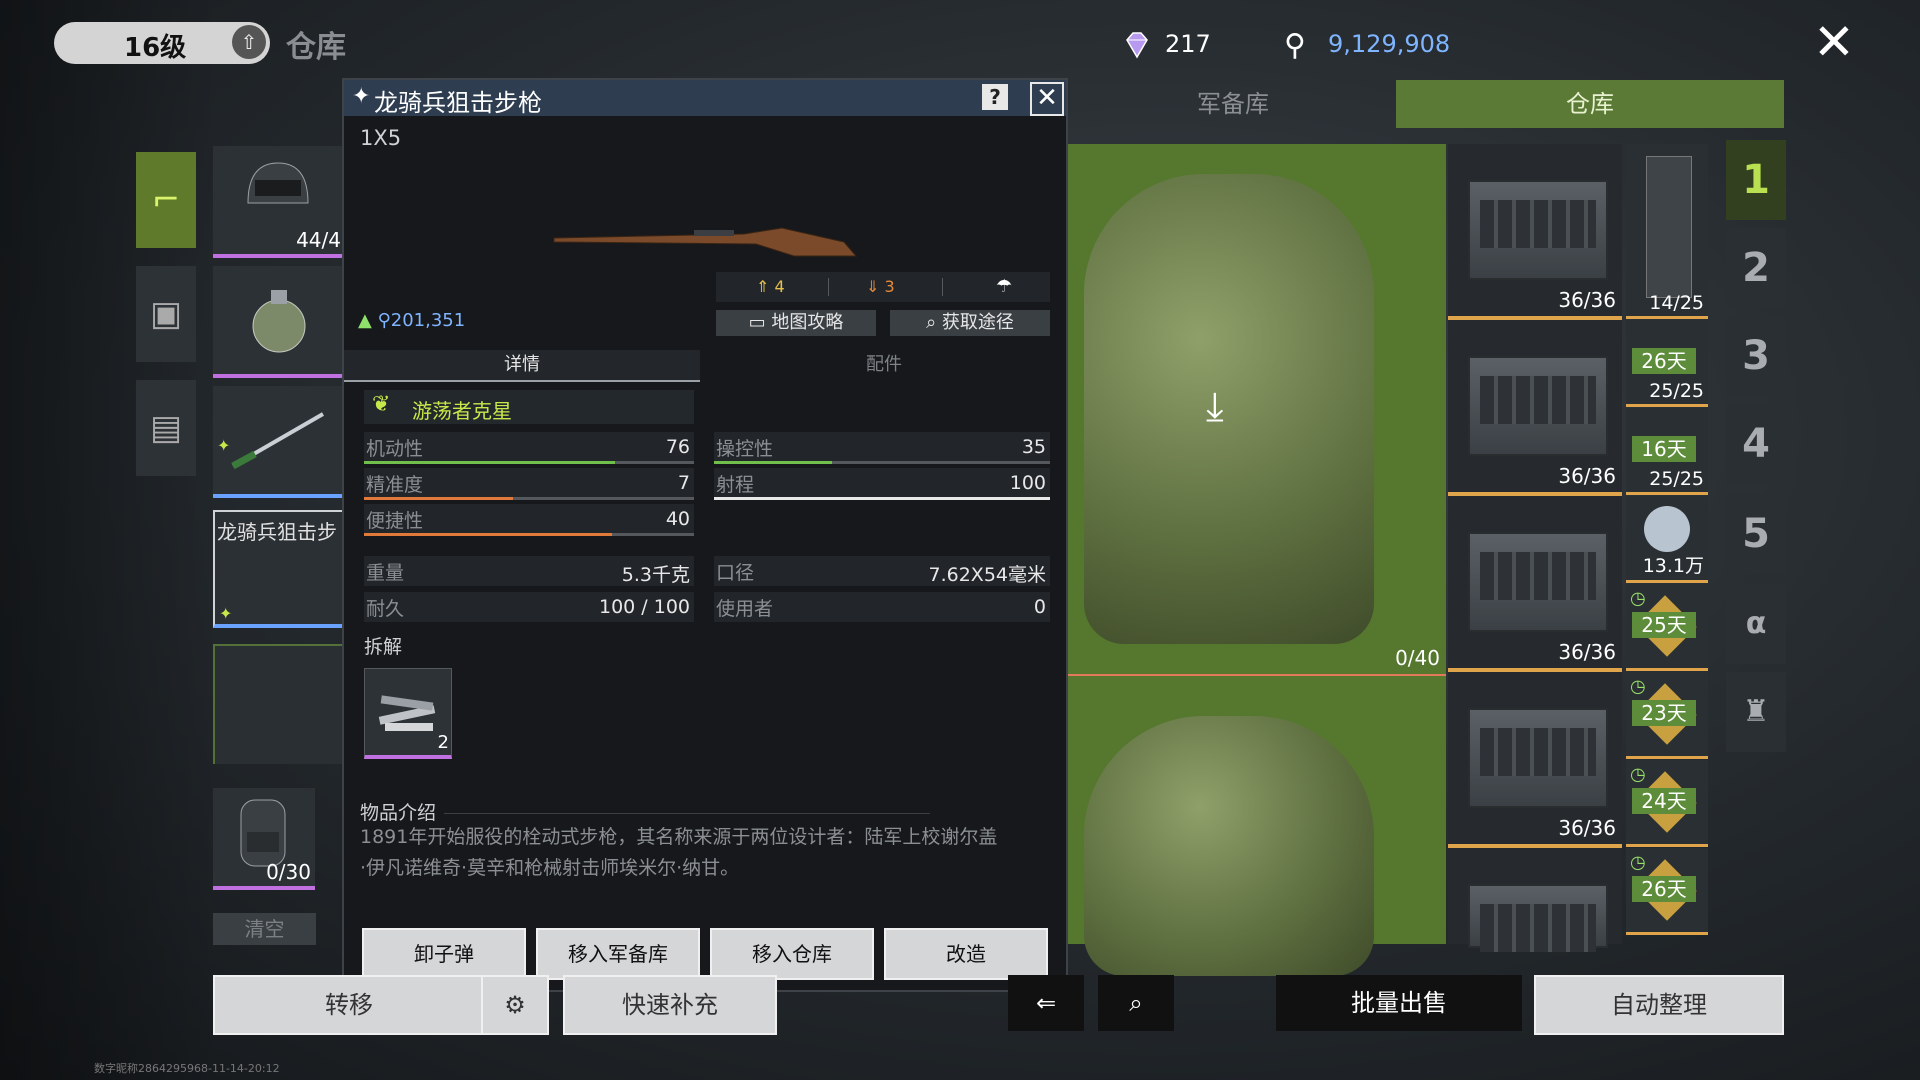 The image size is (1920, 1080). Describe the element at coordinates (1664, 889) in the screenshot. I see `day-badge: 26天` at that location.